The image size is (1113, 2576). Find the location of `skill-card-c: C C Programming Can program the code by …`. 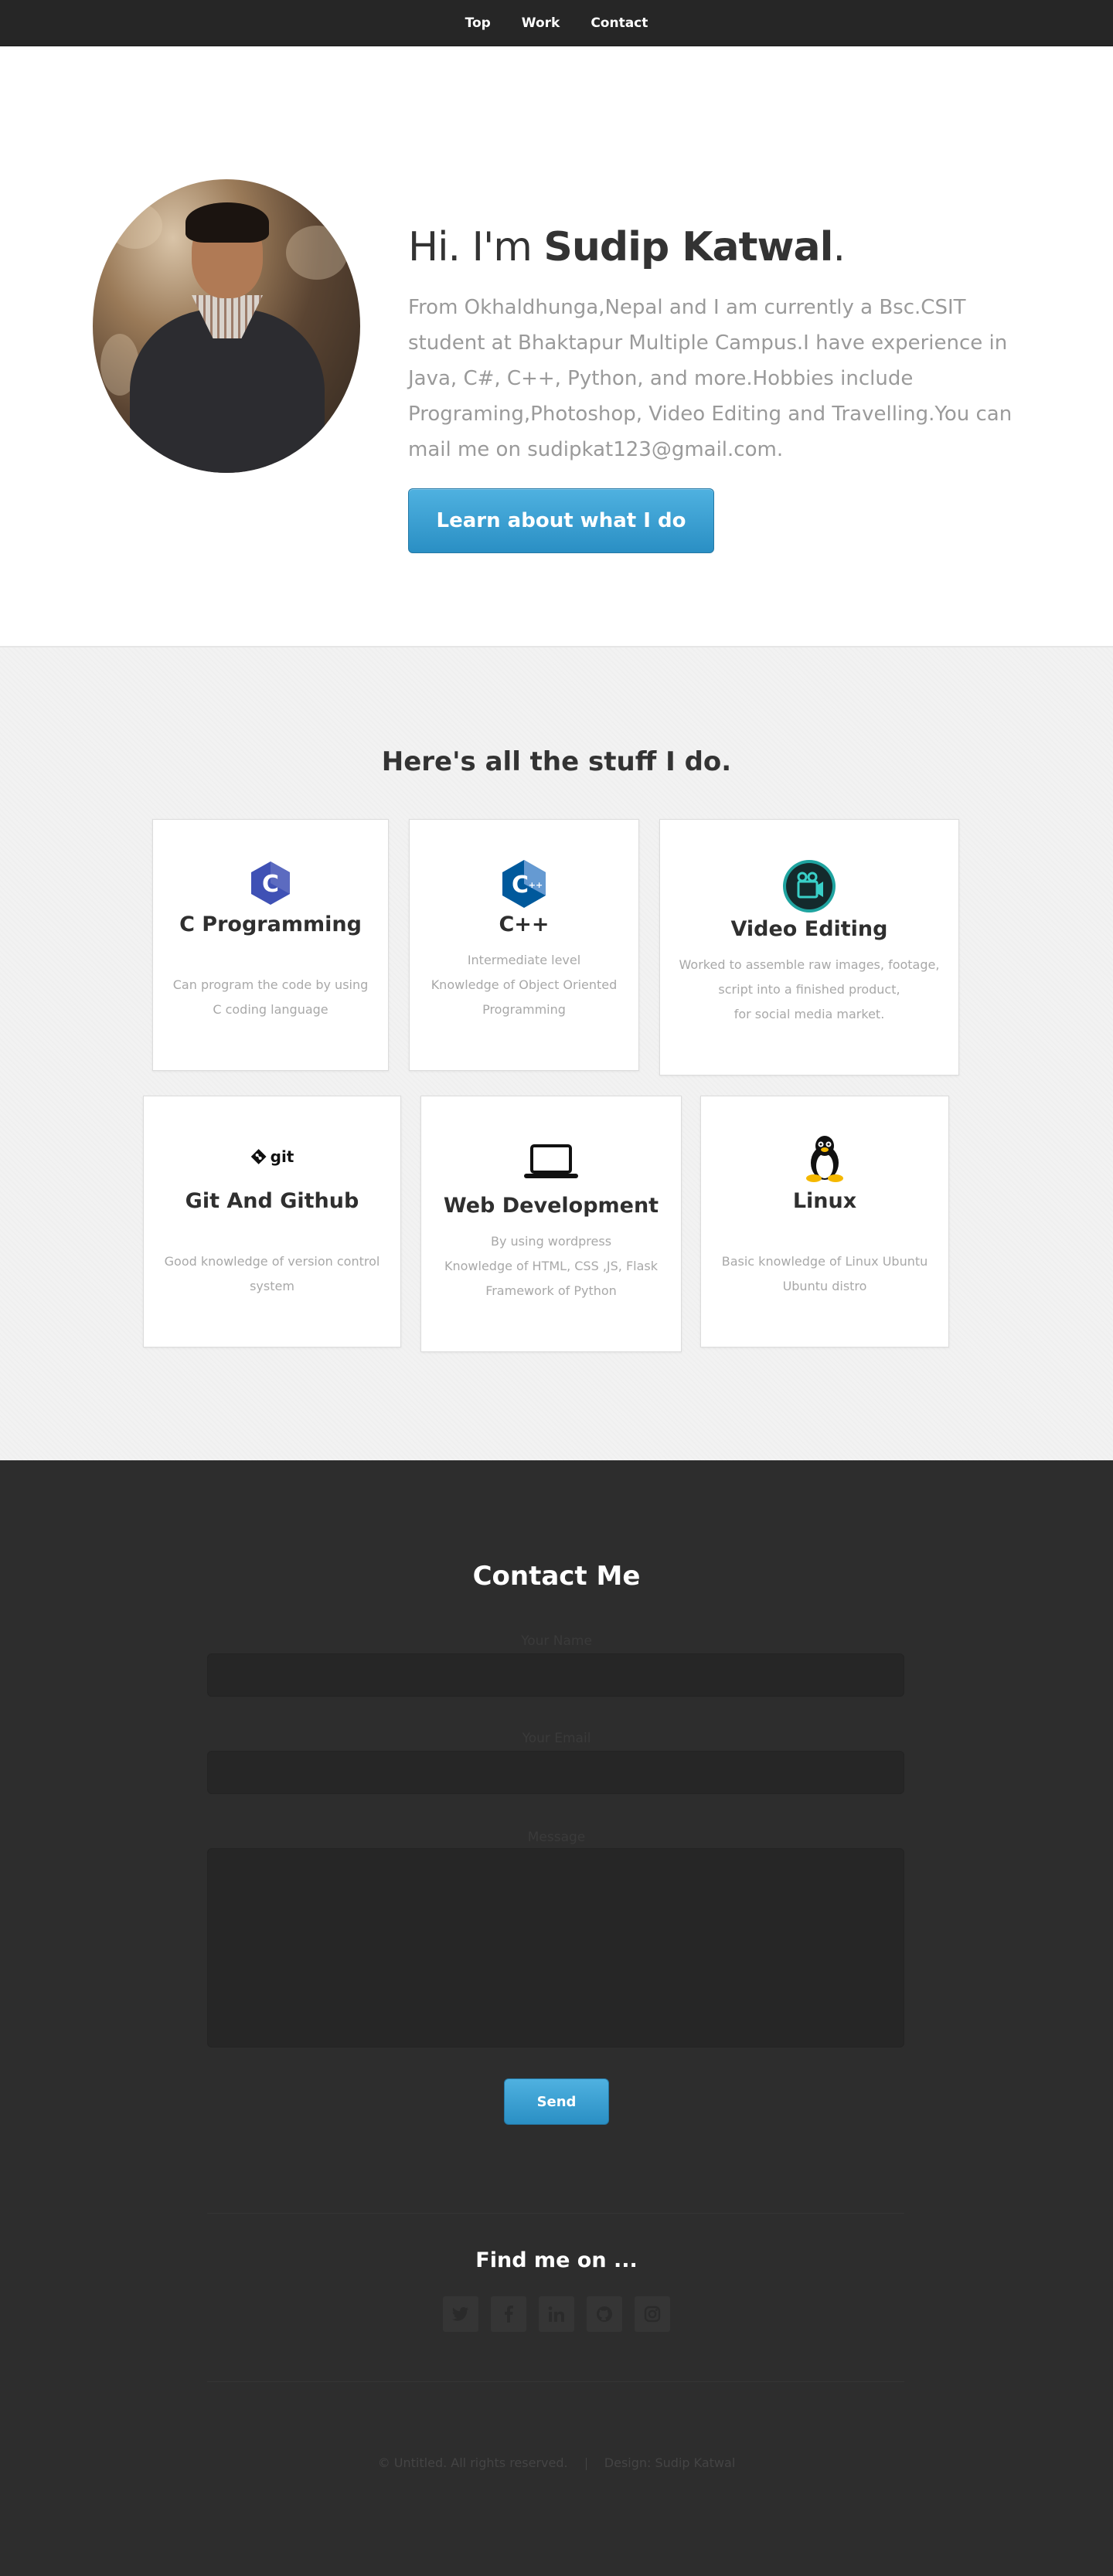

skill-card-c: C C Programming Can program the code by … is located at coordinates (270, 945).